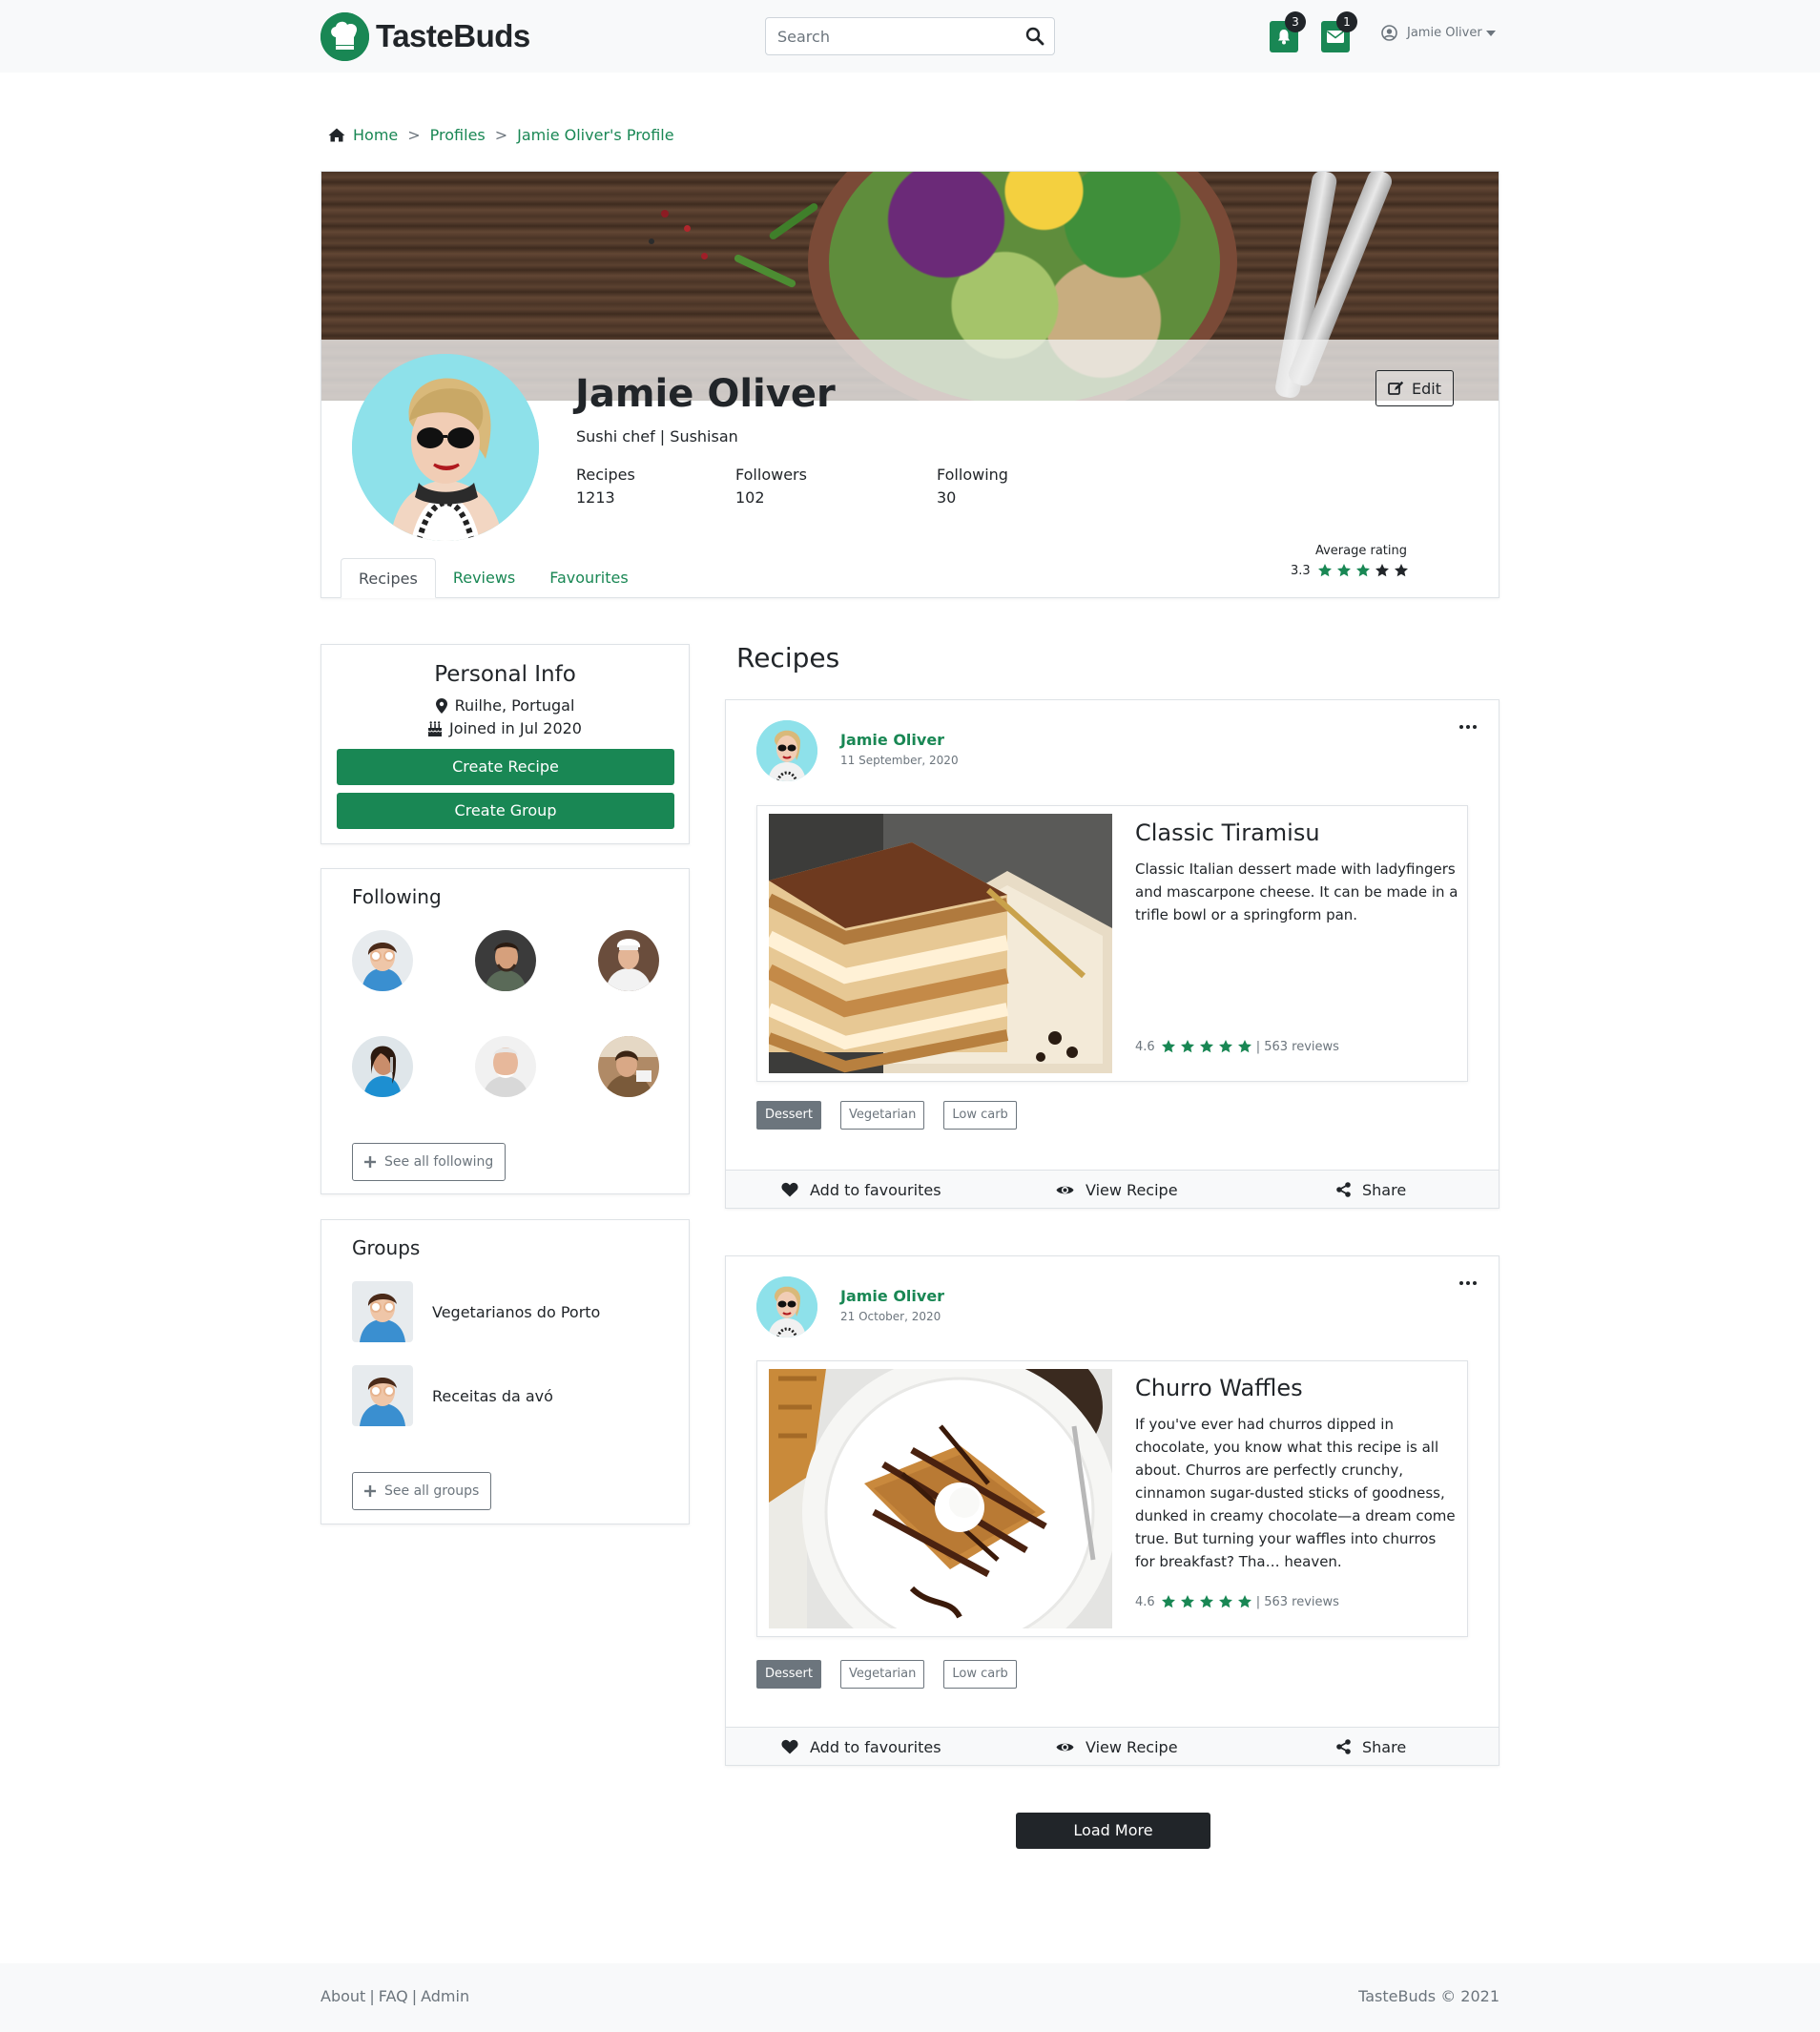 This screenshot has width=1820, height=2032. I want to click on load-more-button: Load More, so click(1113, 1831).